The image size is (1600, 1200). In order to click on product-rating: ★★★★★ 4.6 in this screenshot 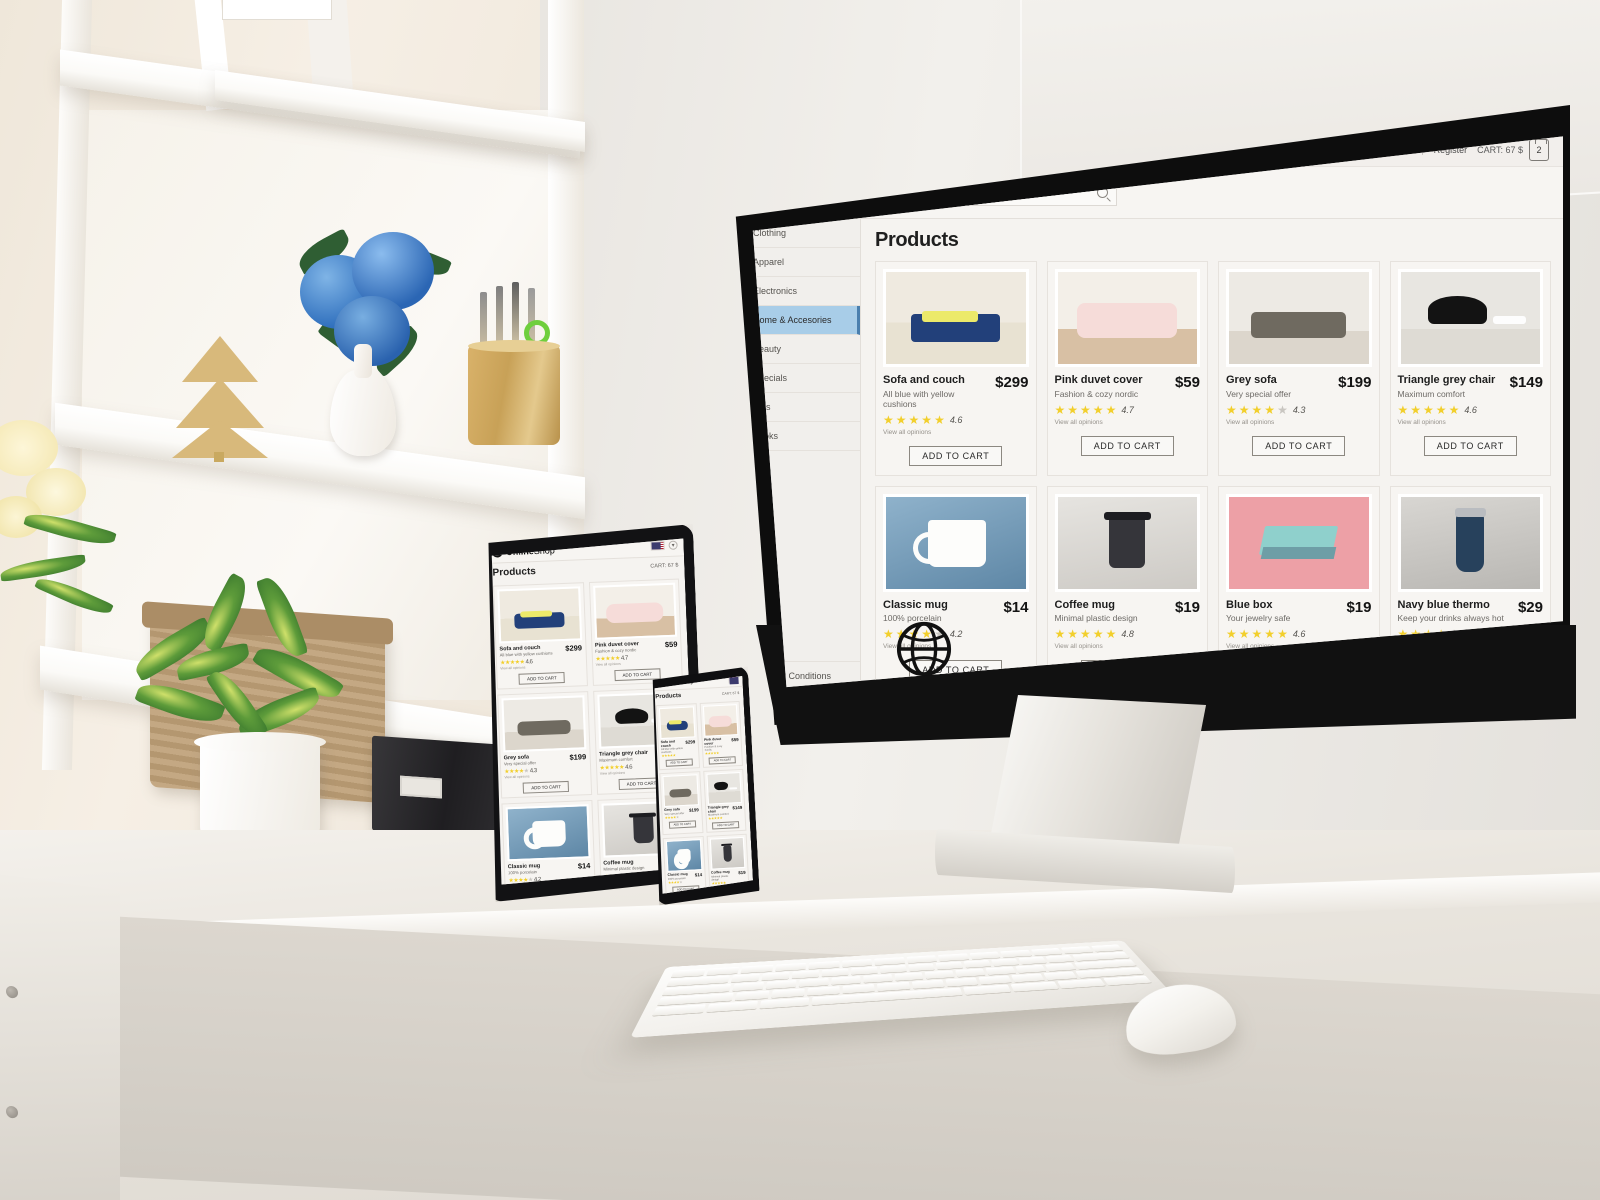, I will do `click(1299, 634)`.